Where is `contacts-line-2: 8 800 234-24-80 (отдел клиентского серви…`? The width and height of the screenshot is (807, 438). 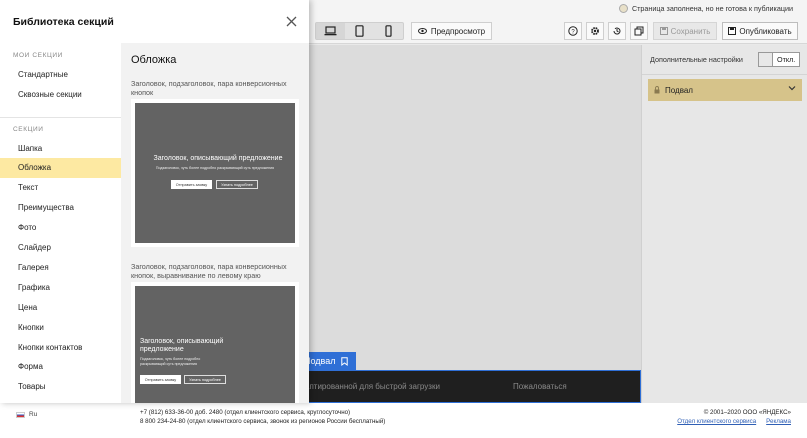
contacts-line-2: 8 800 234-24-80 (отдел клиентского серви… is located at coordinates (263, 421).